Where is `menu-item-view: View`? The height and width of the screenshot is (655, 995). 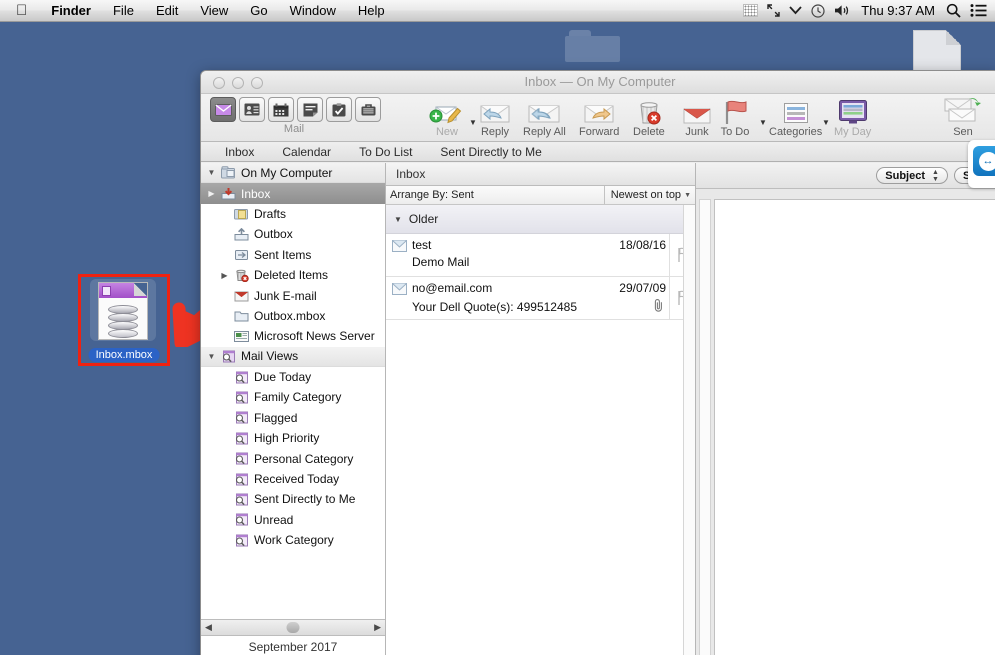 menu-item-view: View is located at coordinates (214, 11).